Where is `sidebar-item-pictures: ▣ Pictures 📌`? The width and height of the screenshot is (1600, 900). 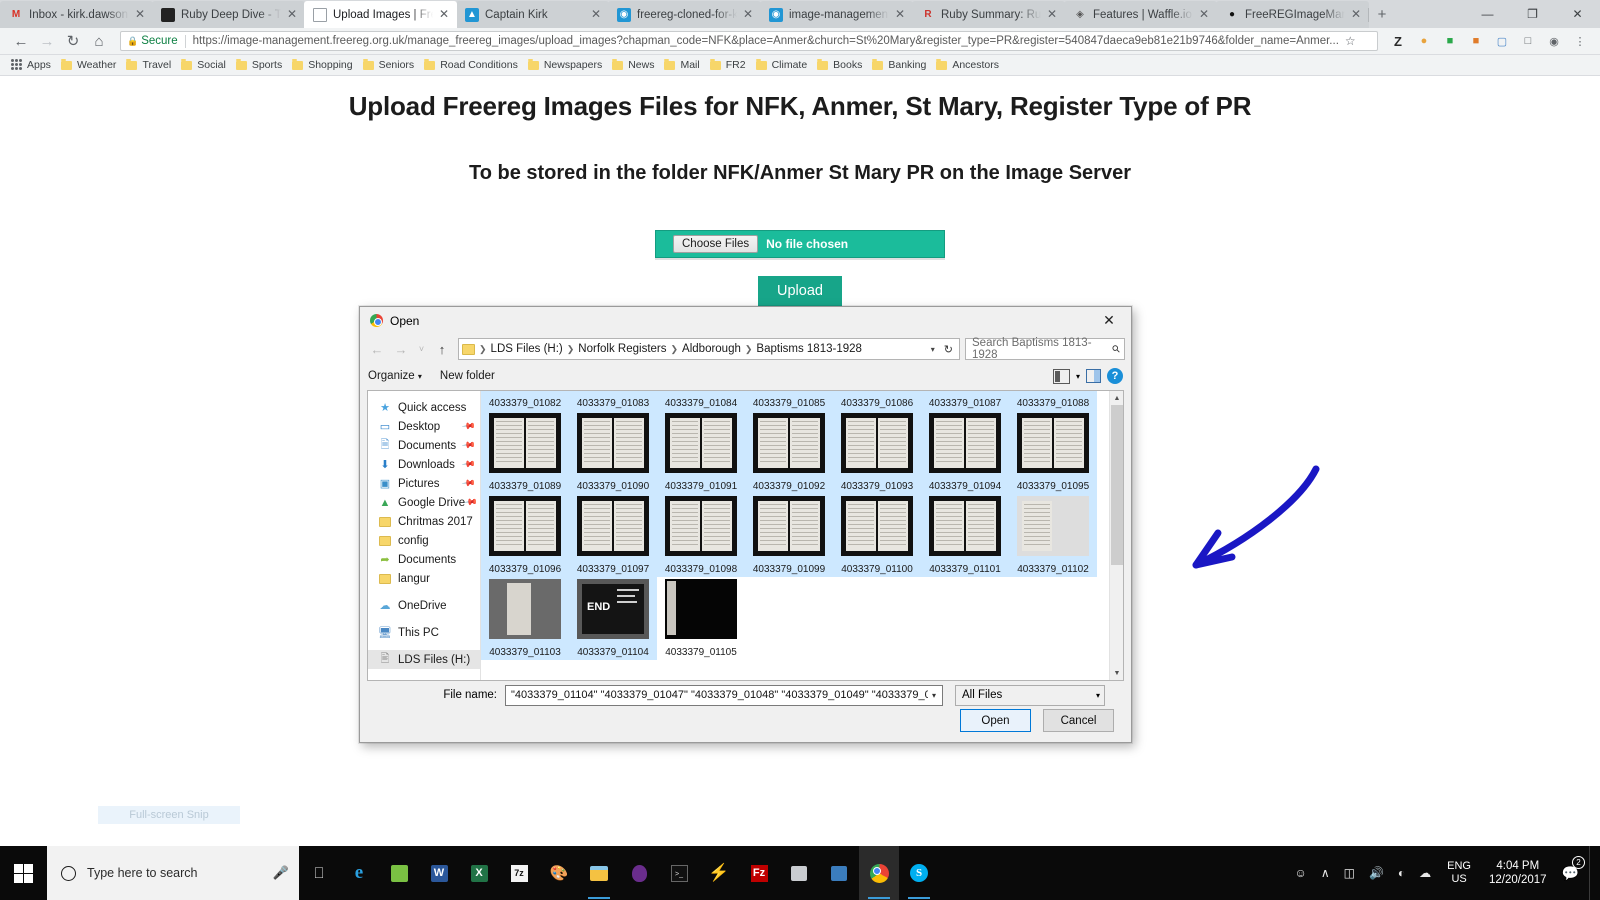
sidebar-item-pictures: ▣ Pictures 📌 is located at coordinates (424, 483).